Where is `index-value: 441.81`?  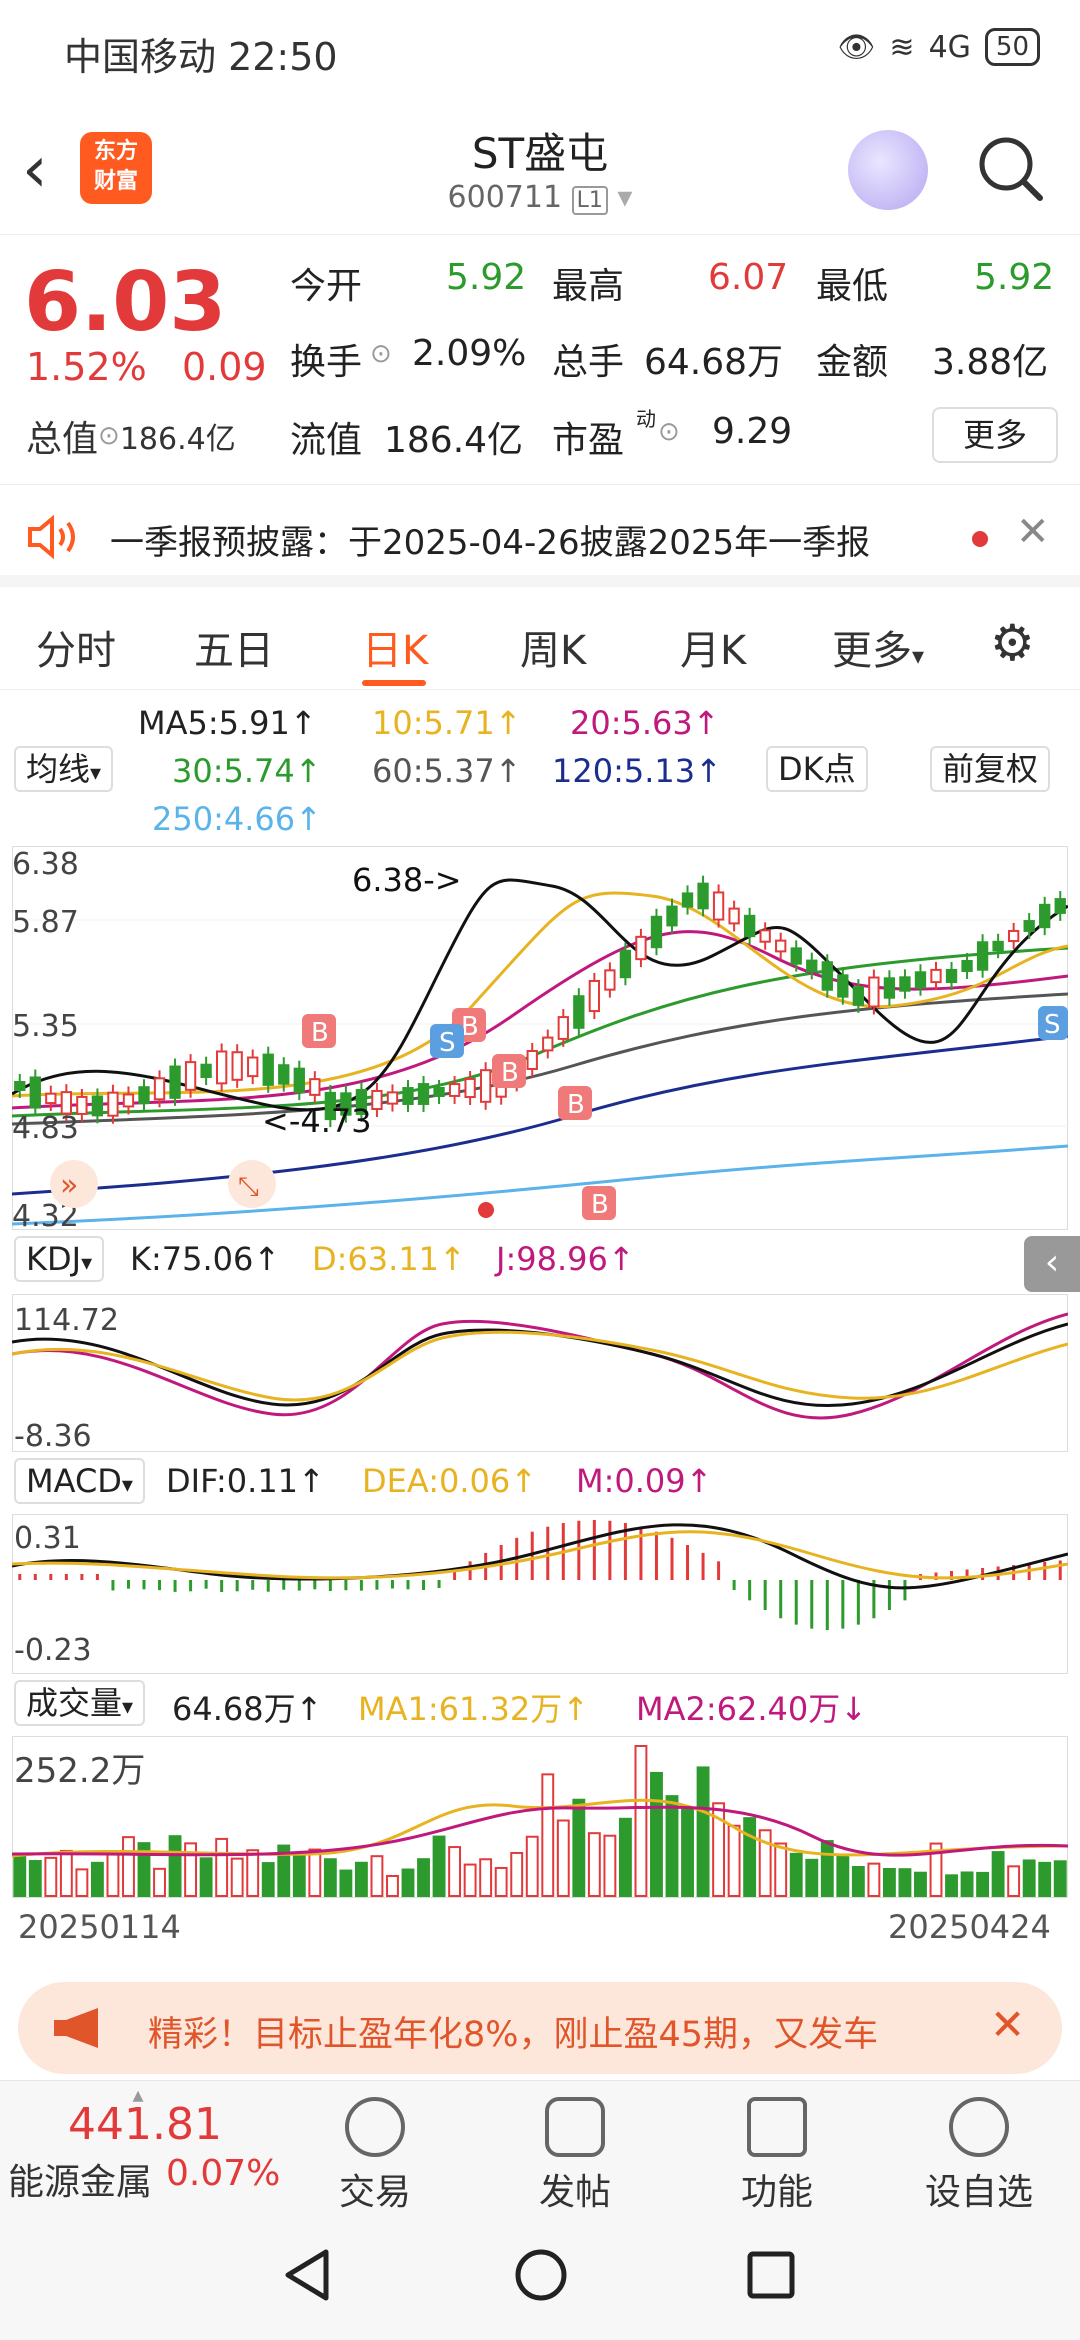 index-value: 441.81 is located at coordinates (145, 2124).